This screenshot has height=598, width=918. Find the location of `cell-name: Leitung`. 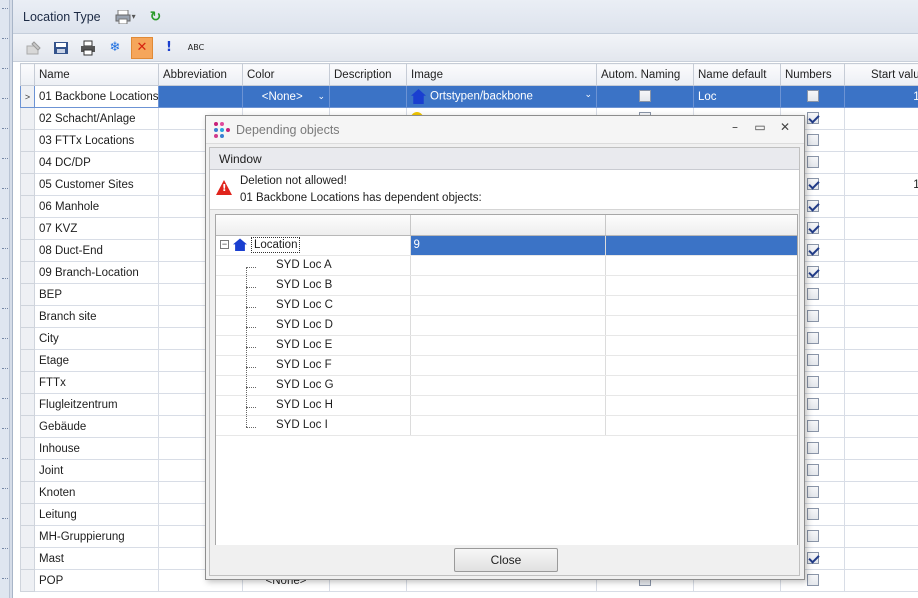

cell-name: Leitung is located at coordinates (96, 514).